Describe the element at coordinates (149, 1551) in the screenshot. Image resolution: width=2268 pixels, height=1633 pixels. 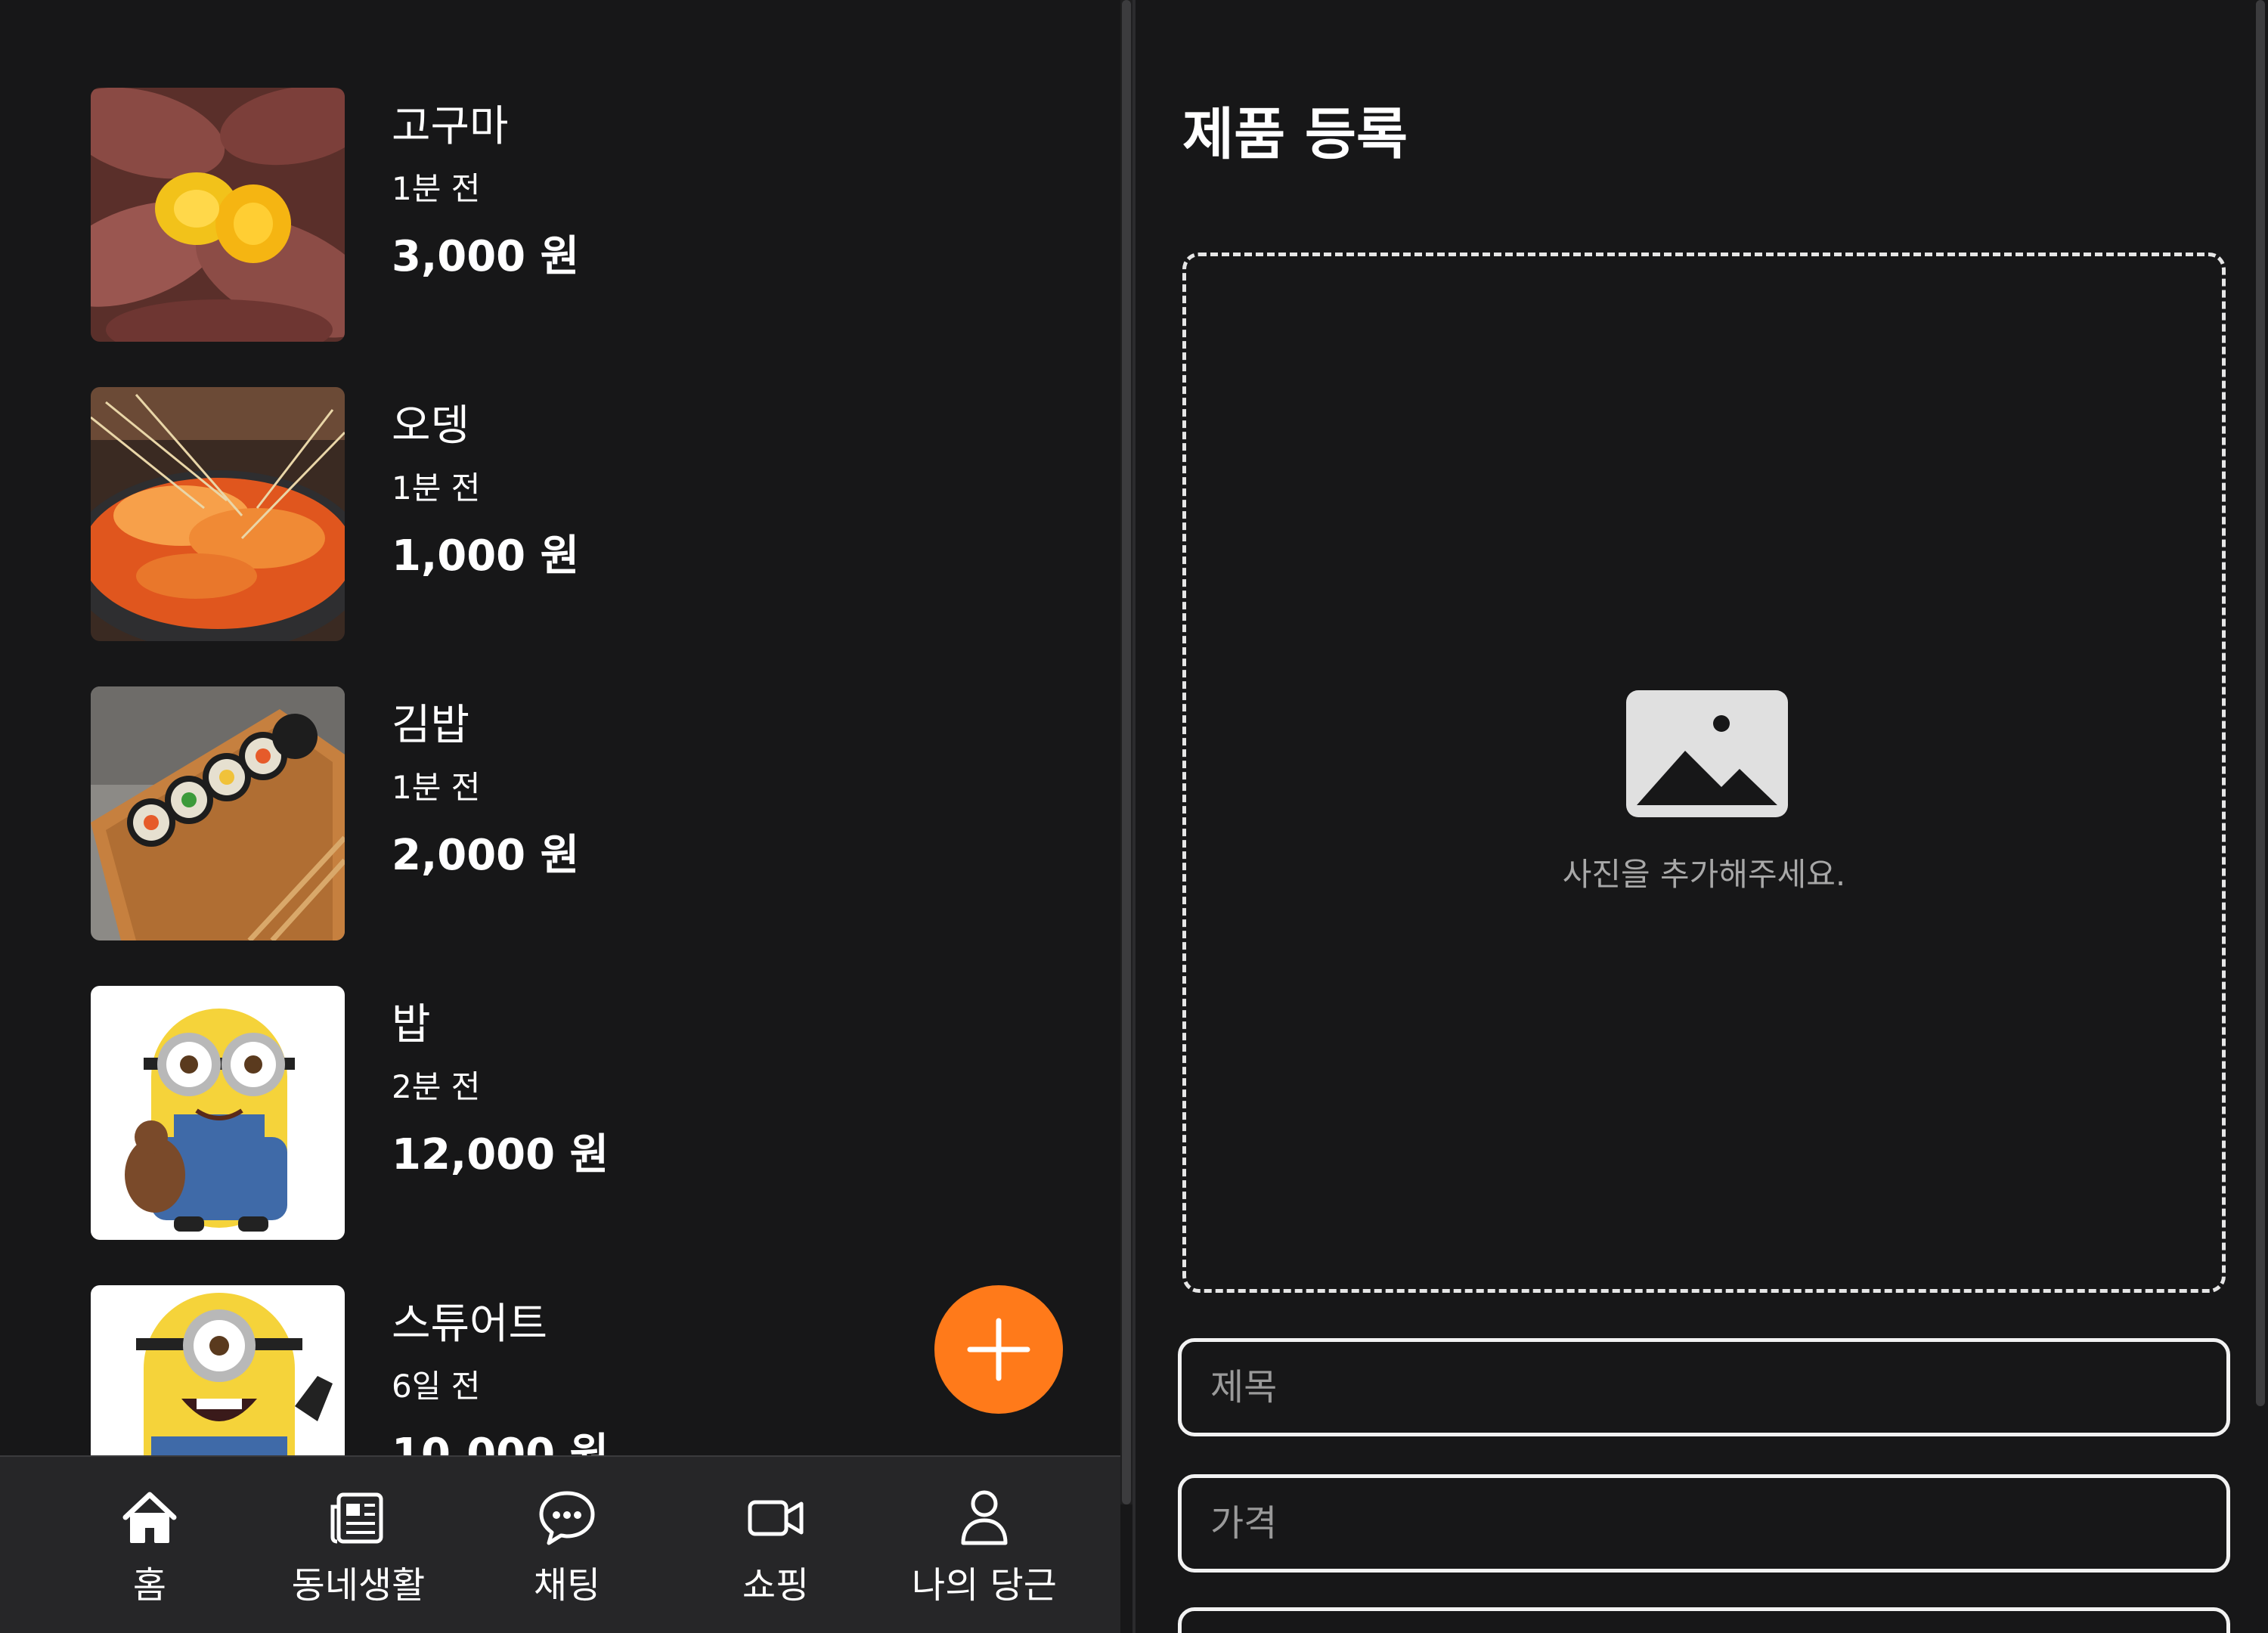
I see `nav-item-home: 홈` at that location.